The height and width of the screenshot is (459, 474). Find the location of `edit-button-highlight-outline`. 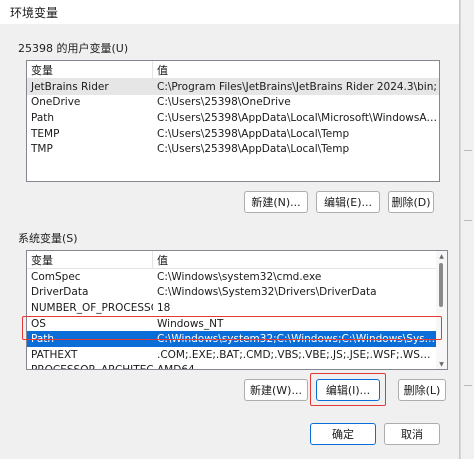

edit-button-highlight-outline is located at coordinates (348, 389).